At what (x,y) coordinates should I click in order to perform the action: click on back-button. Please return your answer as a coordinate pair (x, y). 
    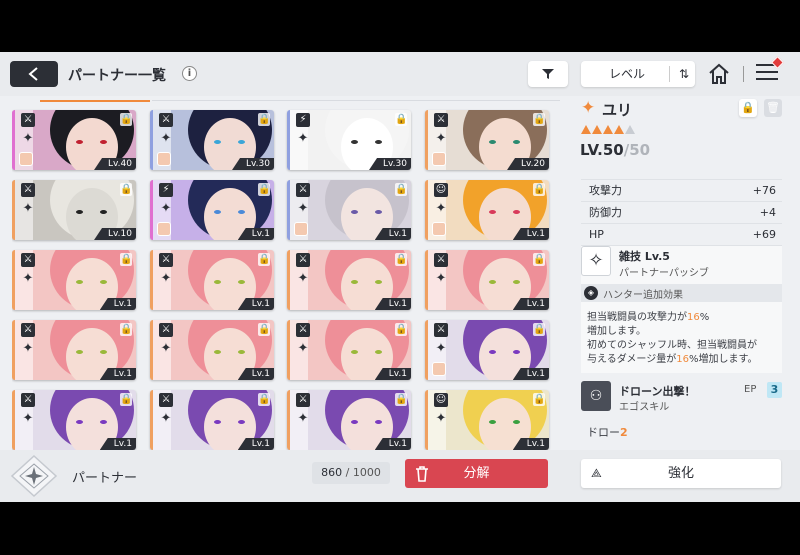
    Looking at the image, I should click on (34, 74).